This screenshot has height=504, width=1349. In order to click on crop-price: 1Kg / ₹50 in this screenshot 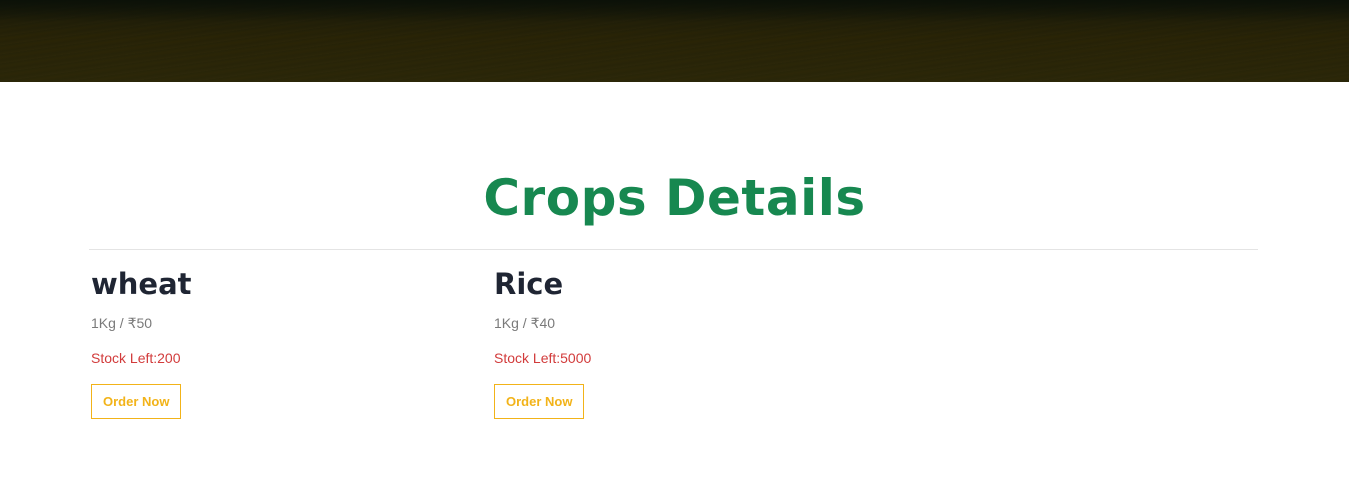, I will do `click(122, 323)`.